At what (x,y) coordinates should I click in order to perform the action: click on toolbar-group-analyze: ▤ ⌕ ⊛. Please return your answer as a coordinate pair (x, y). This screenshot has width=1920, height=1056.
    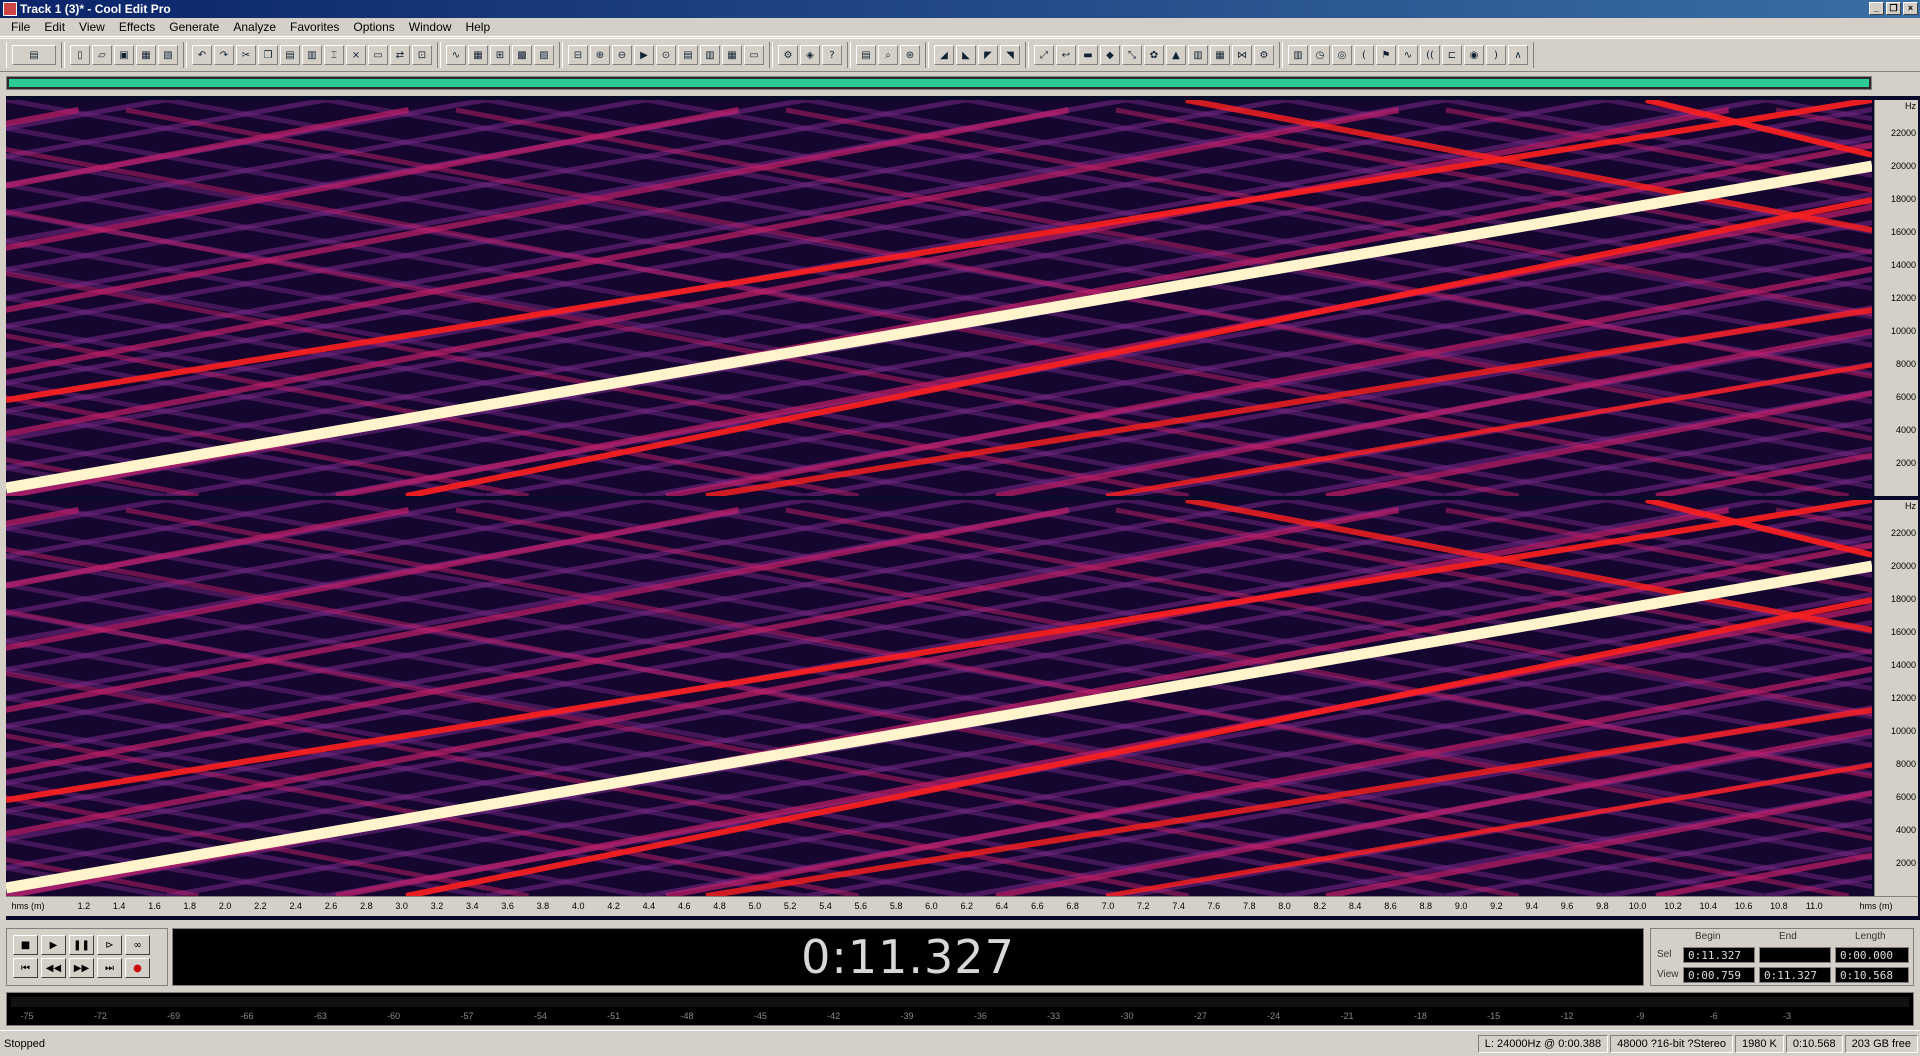
    Looking at the image, I should click on (888, 55).